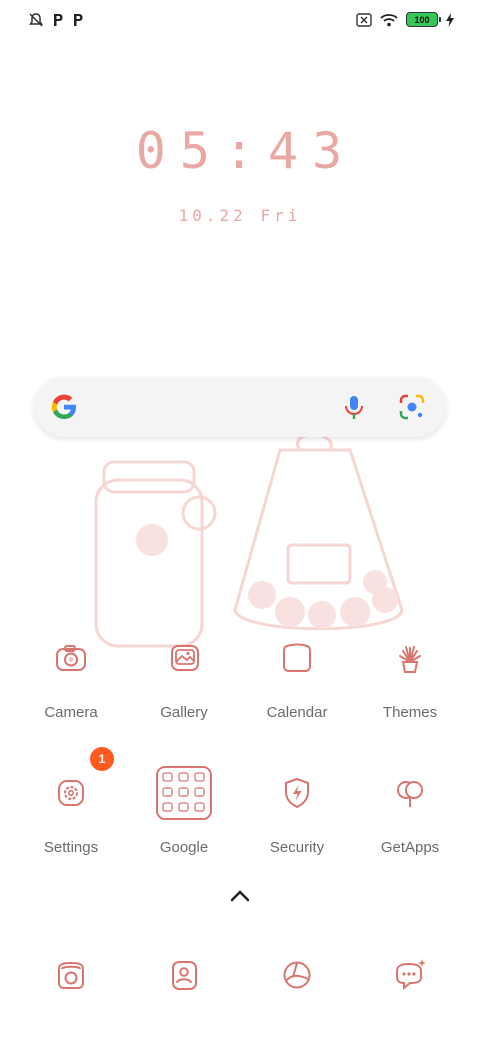  Describe the element at coordinates (297, 809) in the screenshot. I see `app-security: Security` at that location.